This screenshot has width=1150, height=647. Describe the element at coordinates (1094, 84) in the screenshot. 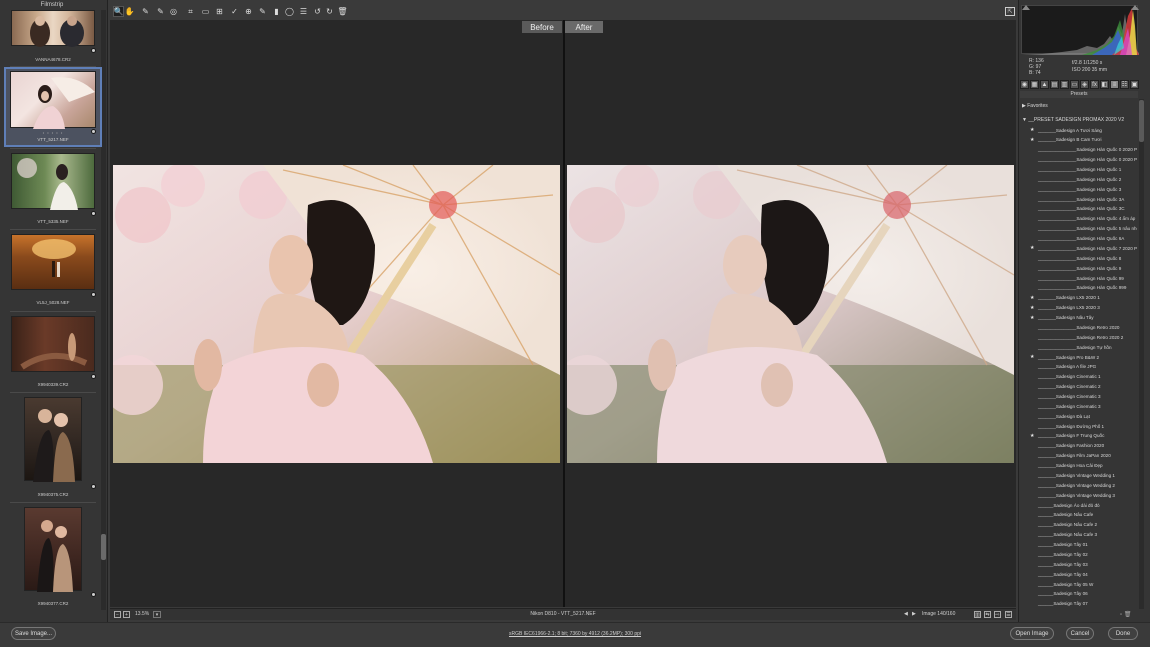

I see `effects-icon: fx` at that location.